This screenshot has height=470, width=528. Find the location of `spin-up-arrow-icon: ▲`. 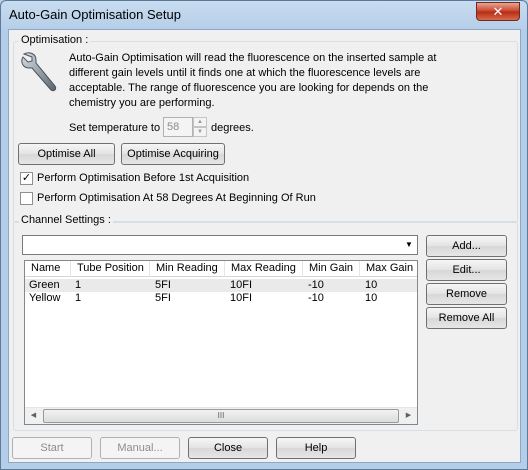

spin-up-arrow-icon: ▲ is located at coordinates (200, 122).